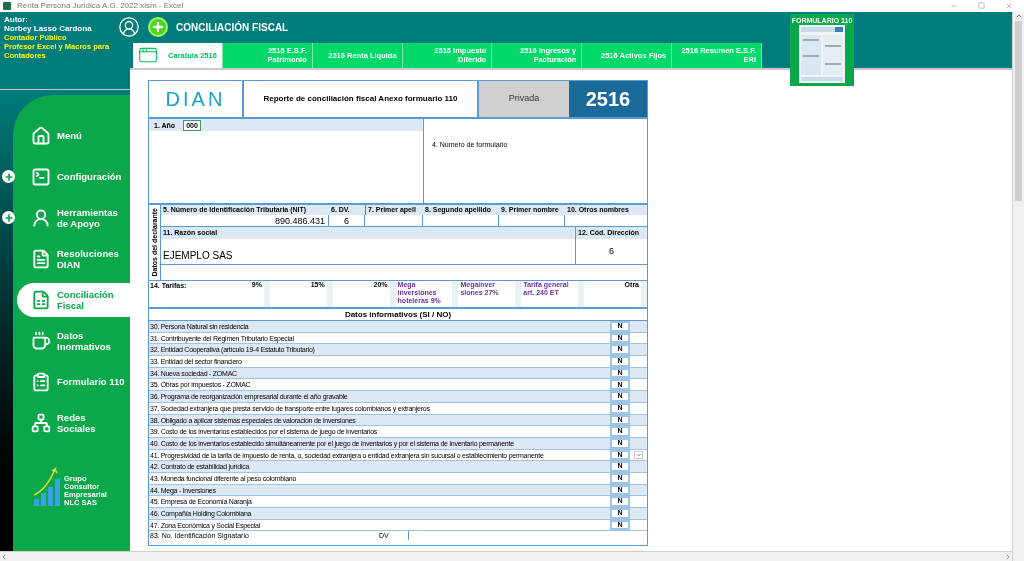 This screenshot has height=561, width=1024. I want to click on horizontal-scrollbar, so click(506, 556).